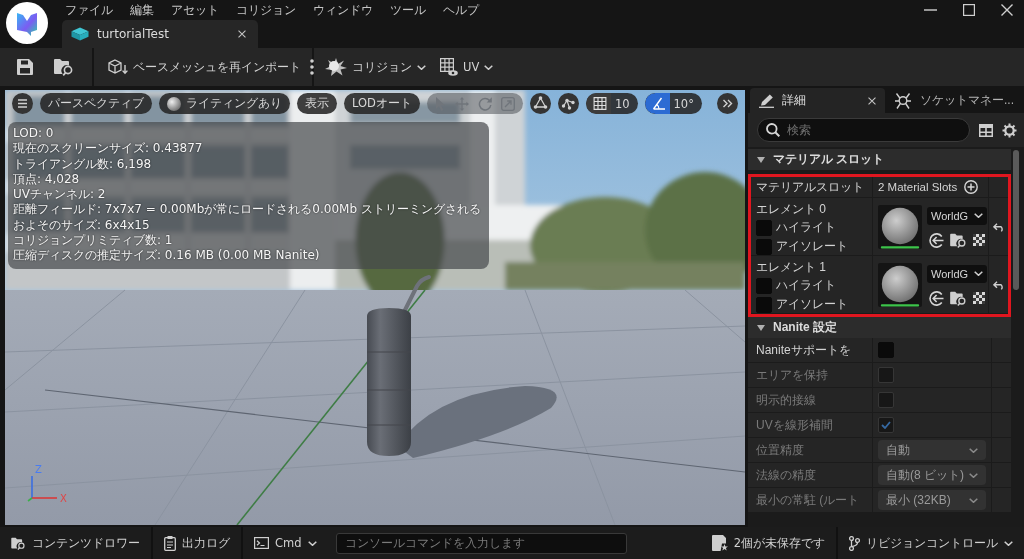 Image resolution: width=1024 pixels, height=559 pixels. What do you see at coordinates (336, 67) in the screenshot?
I see `burst-icon` at bounding box center [336, 67].